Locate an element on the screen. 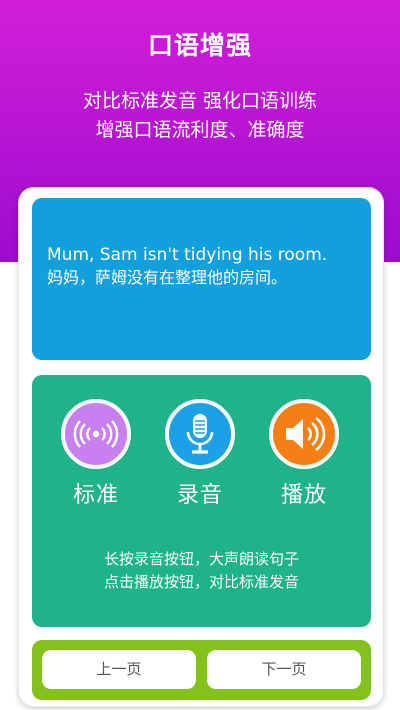  subtitle-line-2: 增强口语流利度、准确度 is located at coordinates (200, 130).